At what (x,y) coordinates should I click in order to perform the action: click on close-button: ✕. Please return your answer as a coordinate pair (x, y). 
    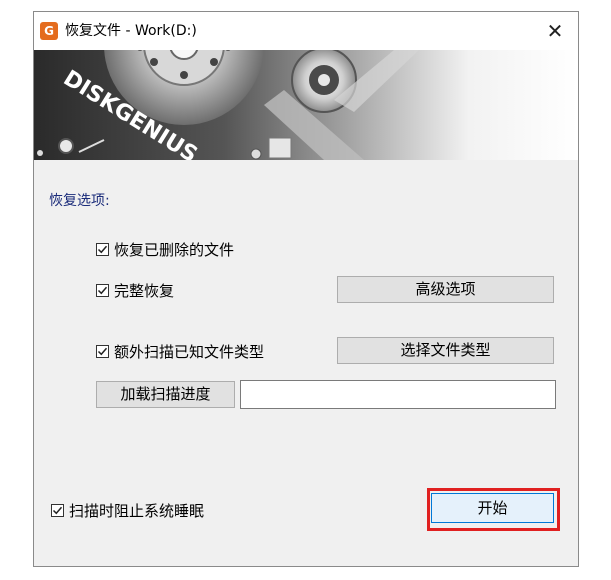
    Looking at the image, I should click on (555, 31).